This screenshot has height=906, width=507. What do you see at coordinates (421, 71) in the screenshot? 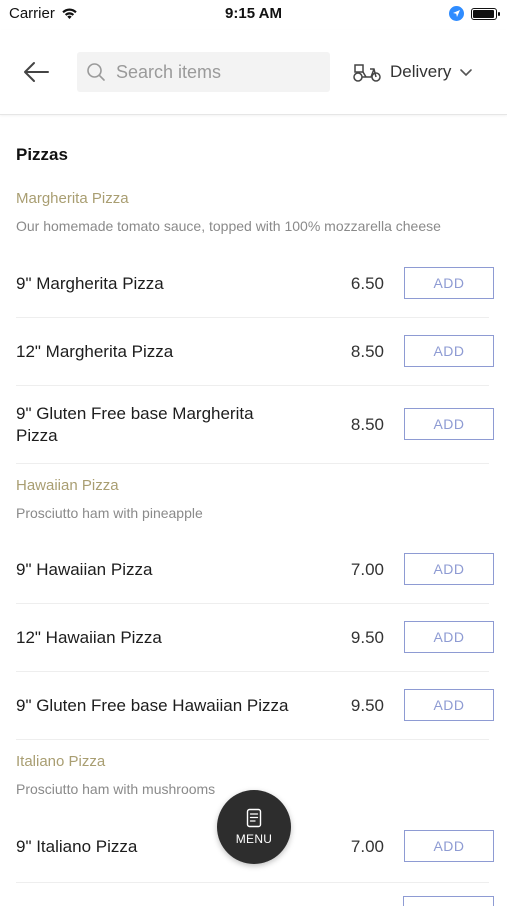
I see `delivery-label: Delivery` at bounding box center [421, 71].